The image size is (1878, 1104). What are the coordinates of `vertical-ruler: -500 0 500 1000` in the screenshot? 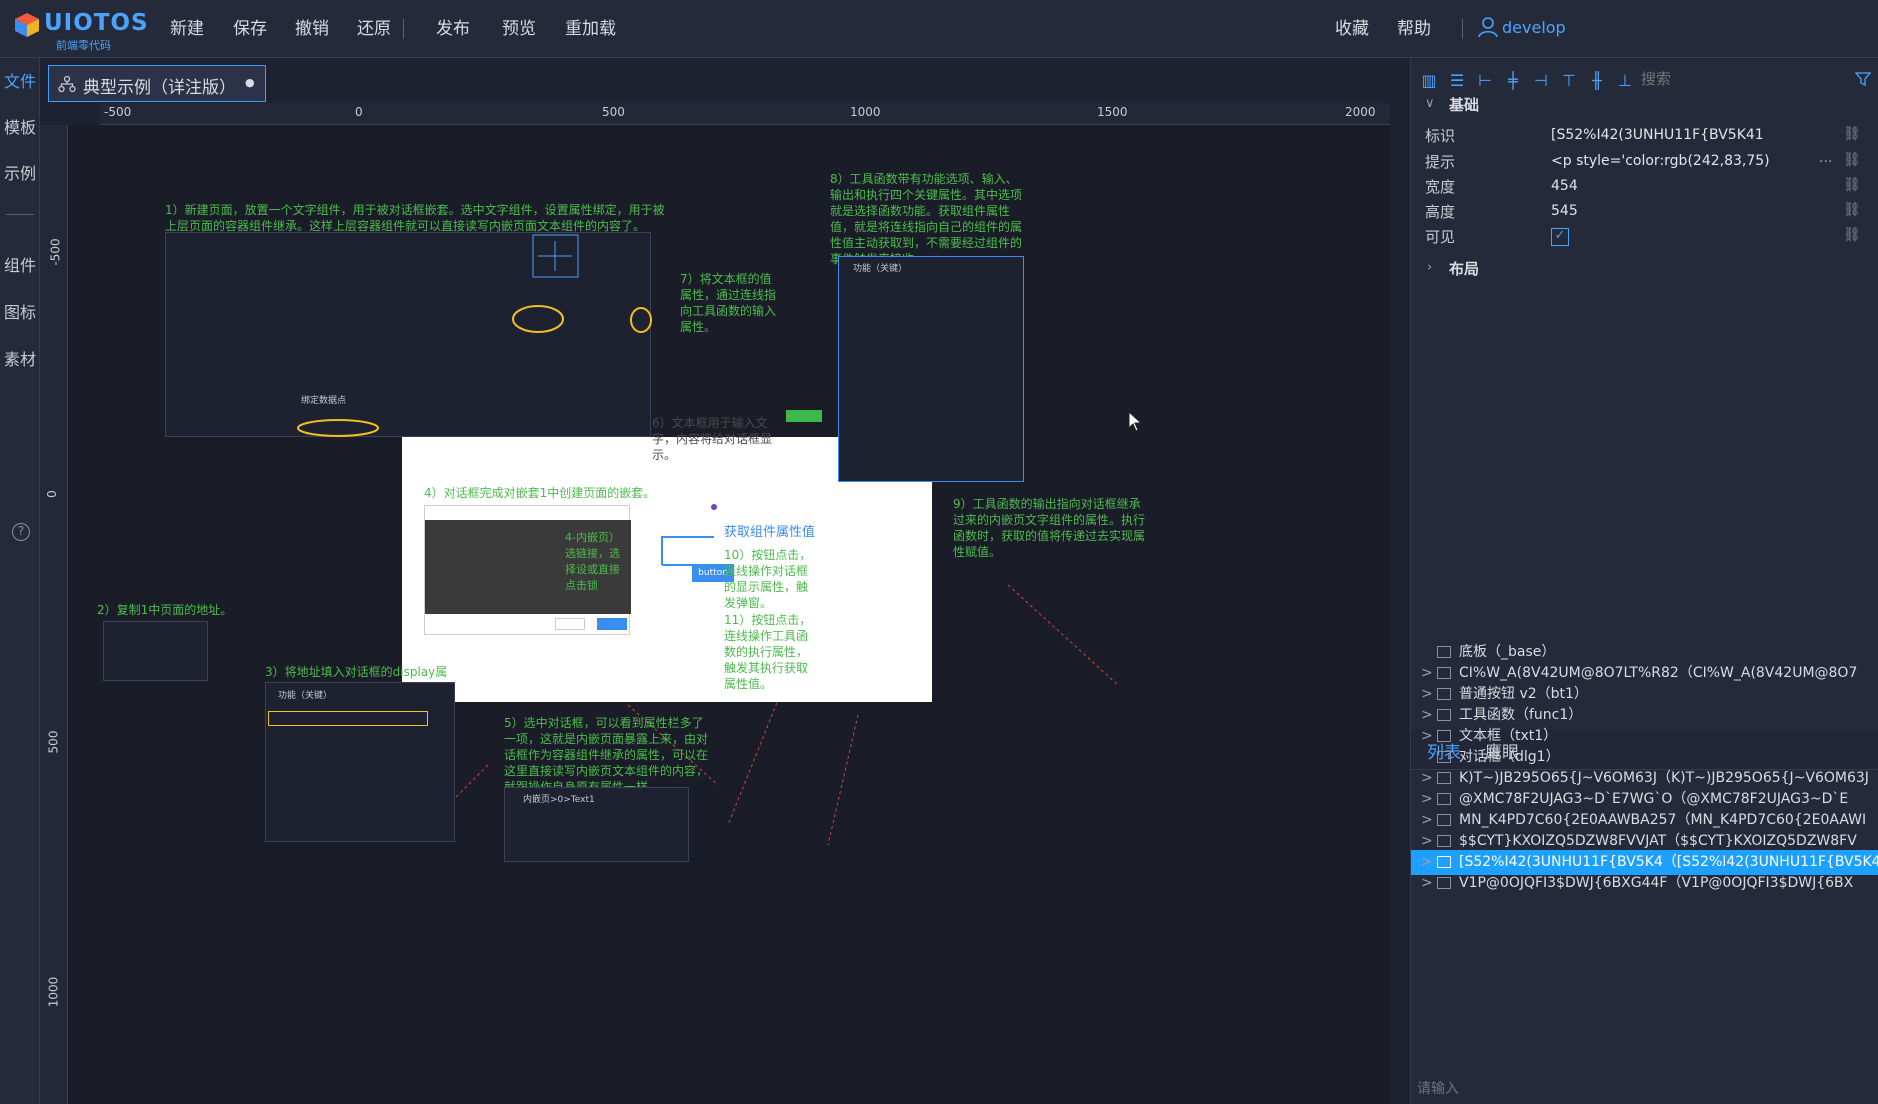 It's located at (54, 614).